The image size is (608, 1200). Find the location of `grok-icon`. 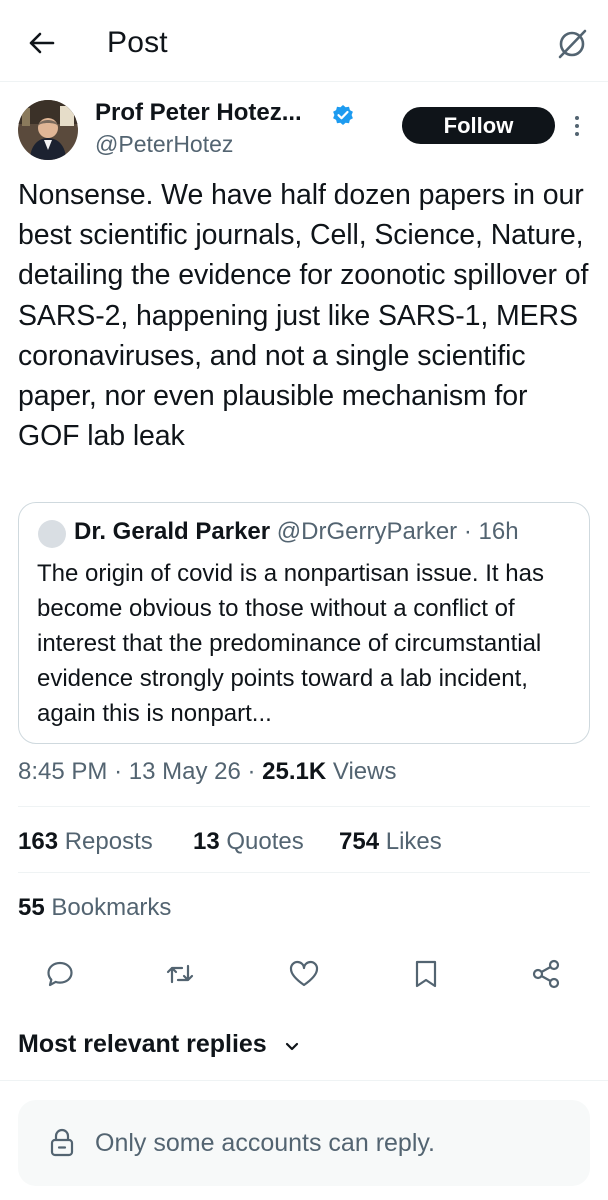

grok-icon is located at coordinates (572, 43).